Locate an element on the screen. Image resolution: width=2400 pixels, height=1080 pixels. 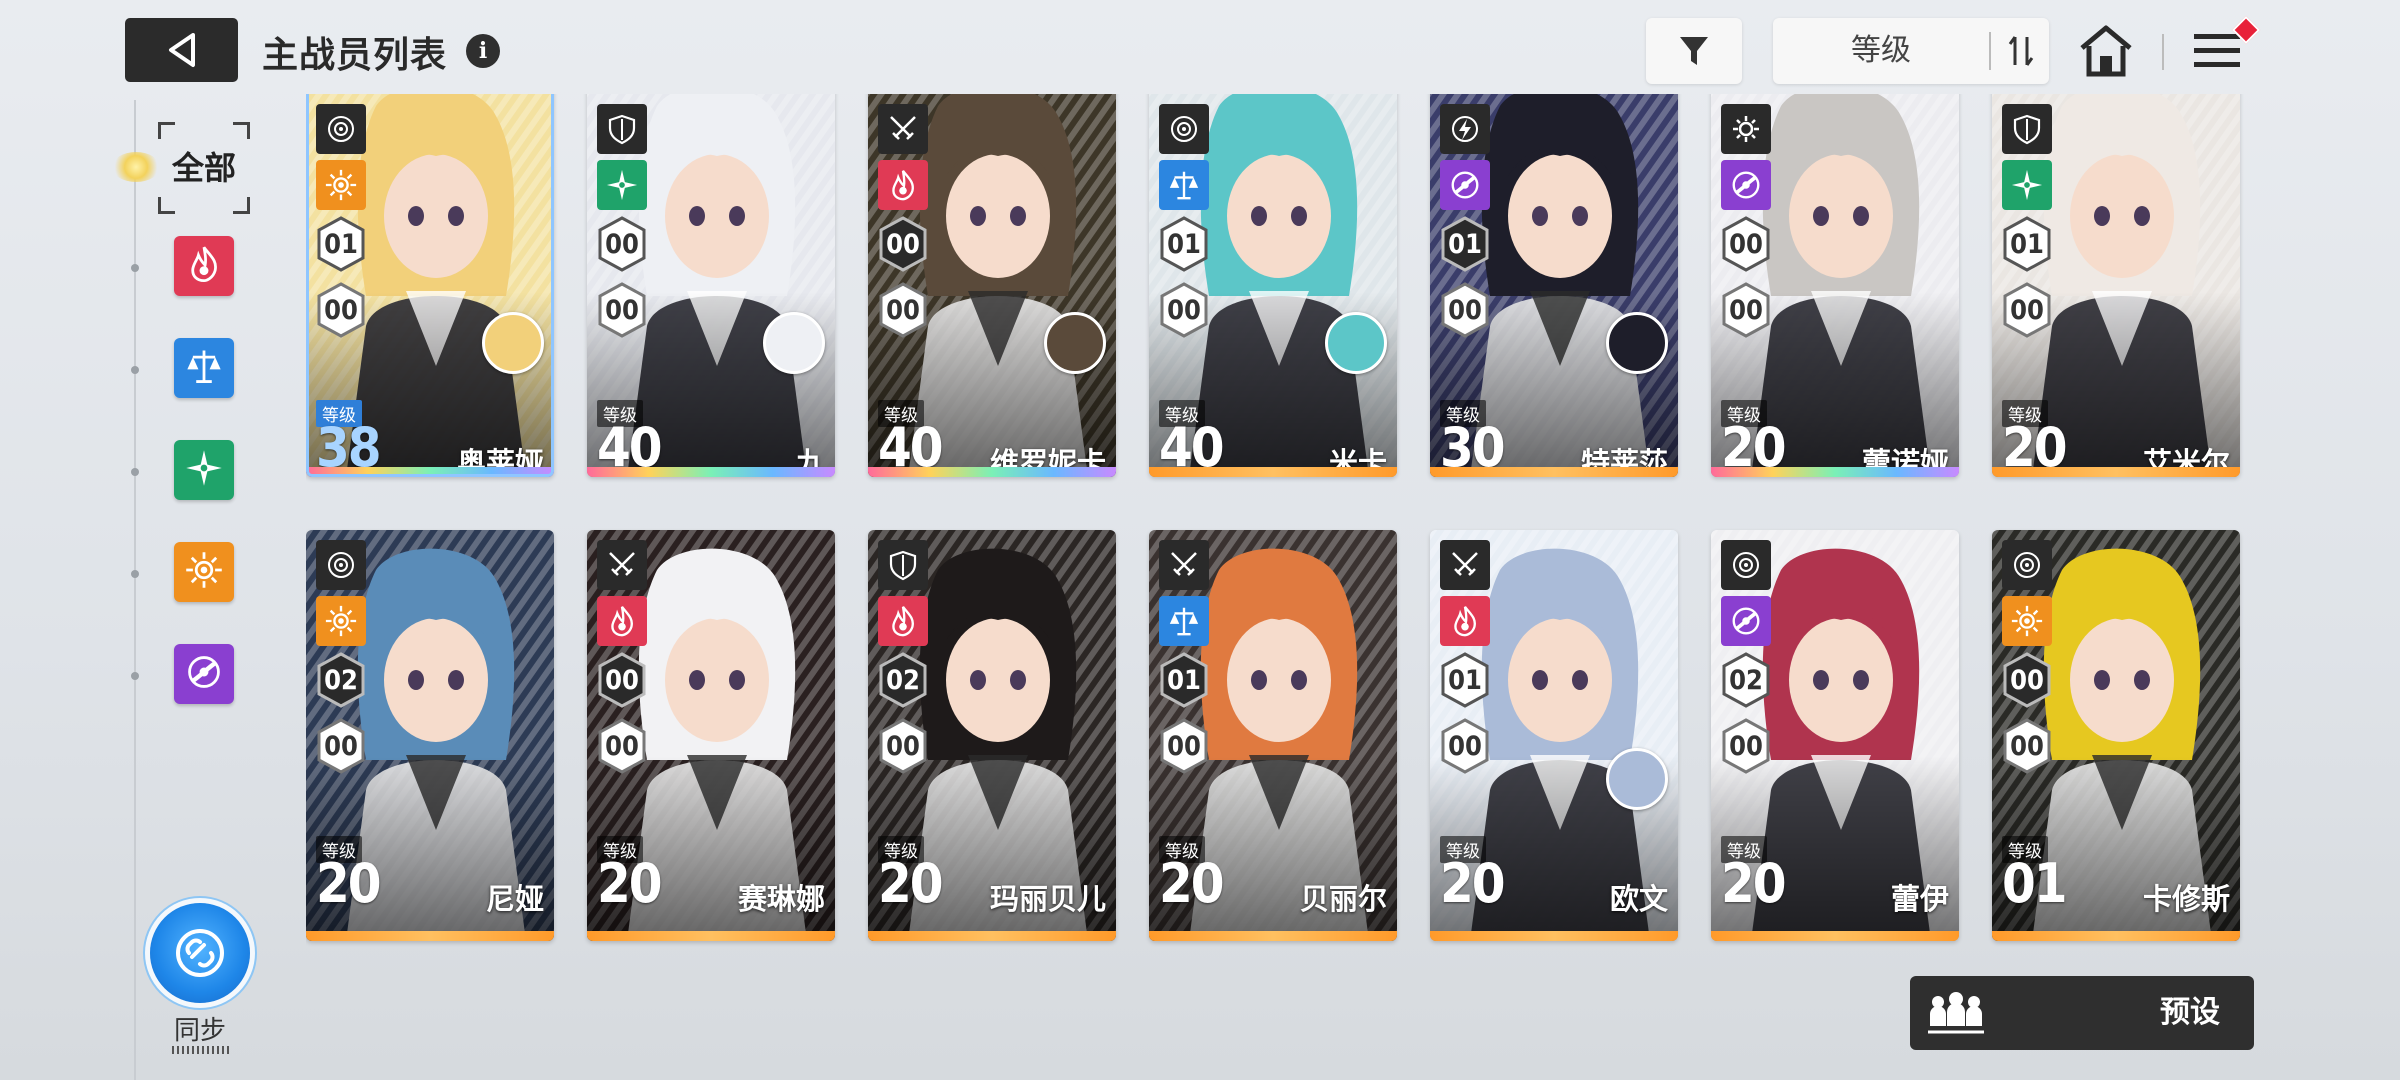
sort-dropdown: 等级 is located at coordinates (1911, 51).